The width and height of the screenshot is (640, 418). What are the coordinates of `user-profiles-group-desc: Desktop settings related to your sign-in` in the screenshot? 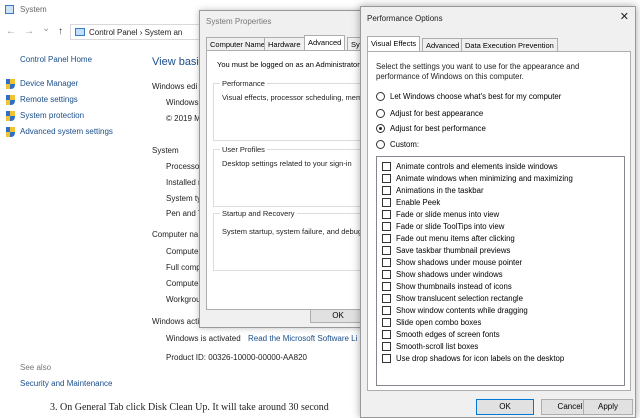 It's located at (287, 163).